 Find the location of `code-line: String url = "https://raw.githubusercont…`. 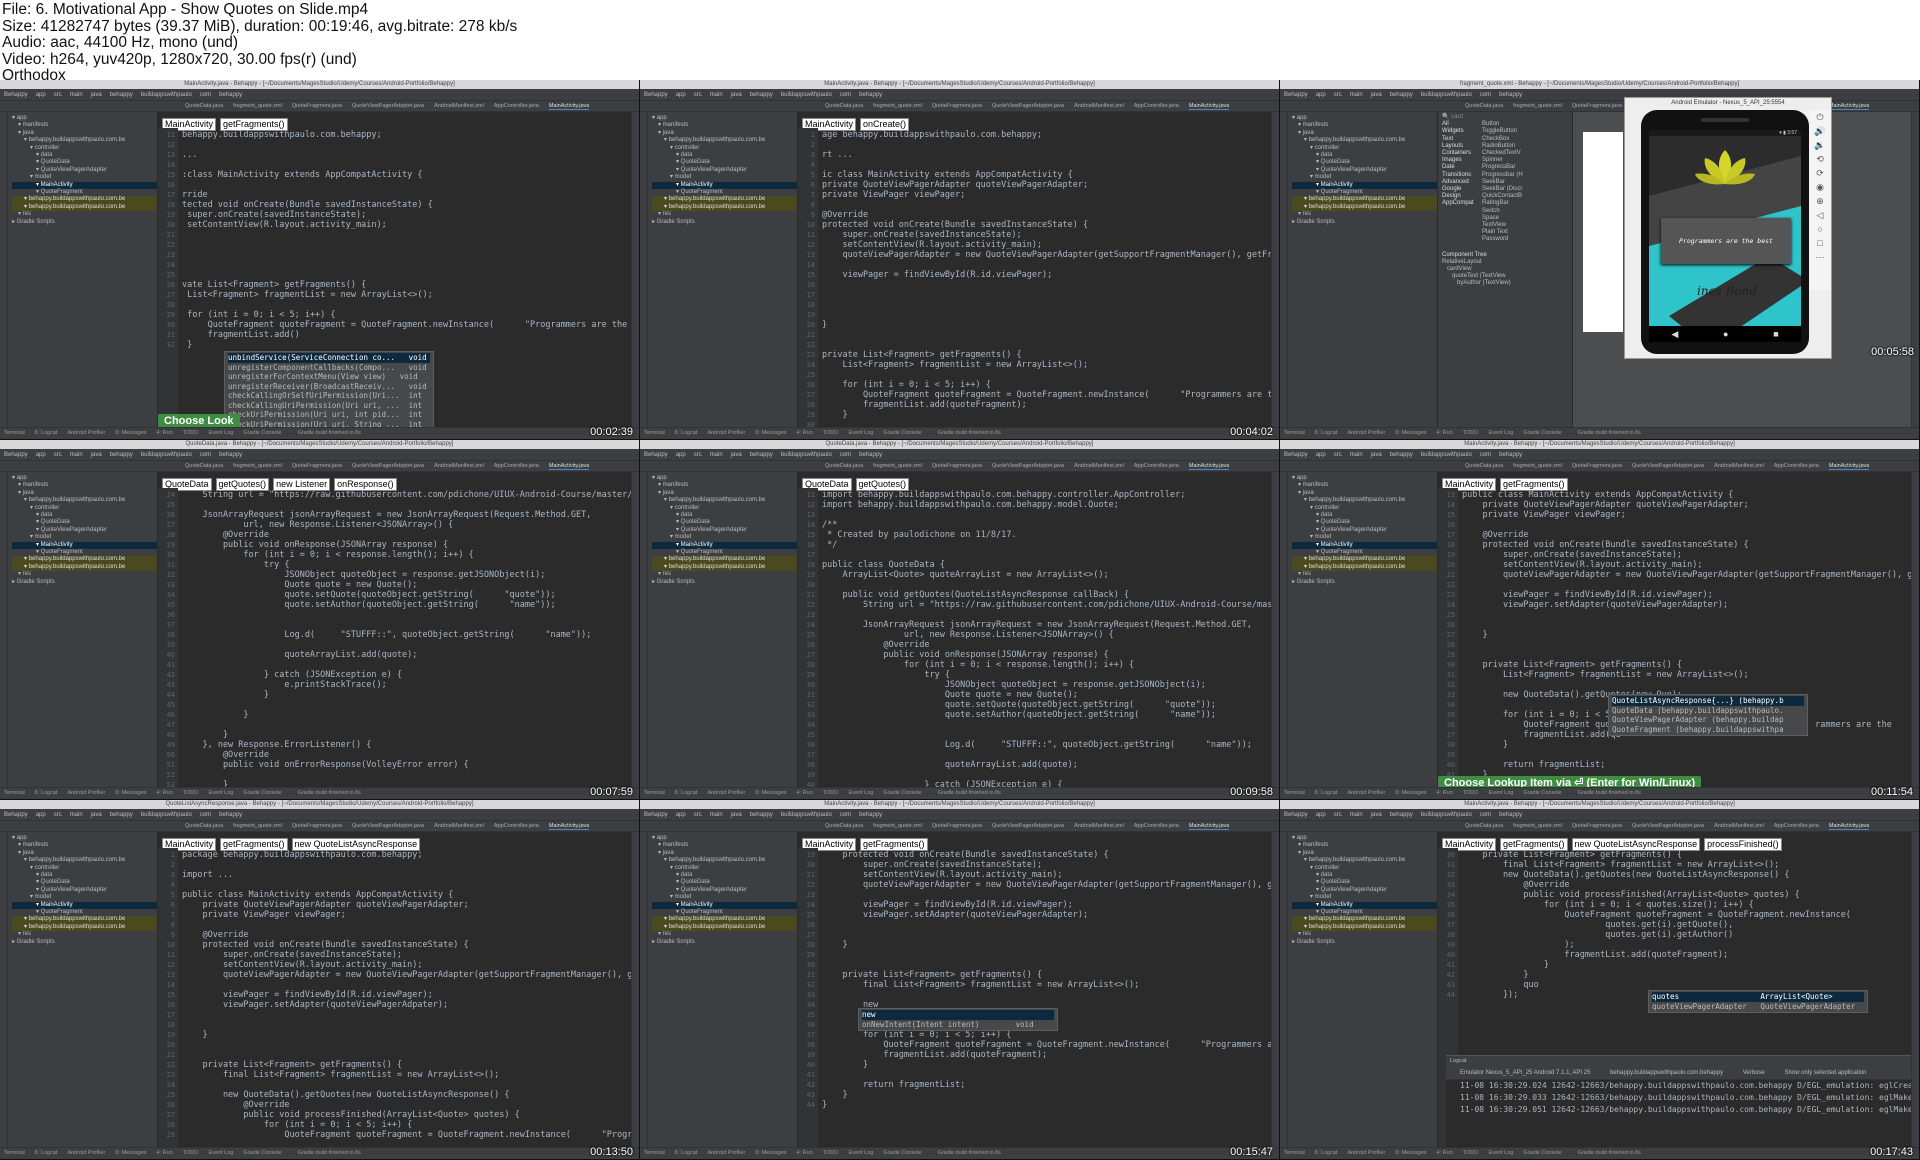

code-line: String url = "https://raw.githubusercont… is located at coordinates (1046, 605).